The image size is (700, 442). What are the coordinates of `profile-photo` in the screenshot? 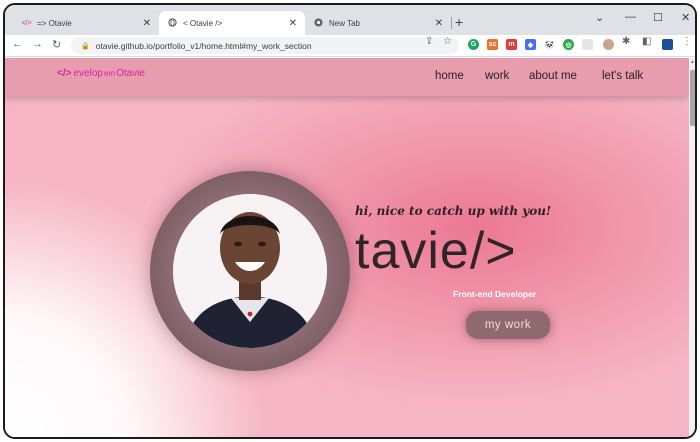 It's located at (250, 271).